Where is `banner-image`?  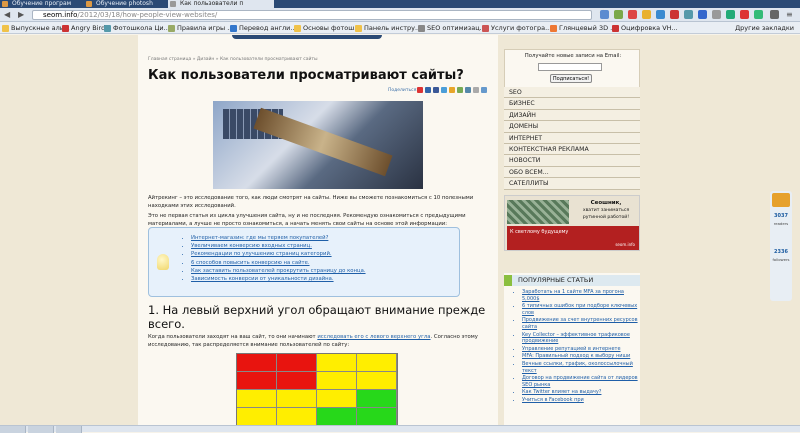 banner-image is located at coordinates (538, 212).